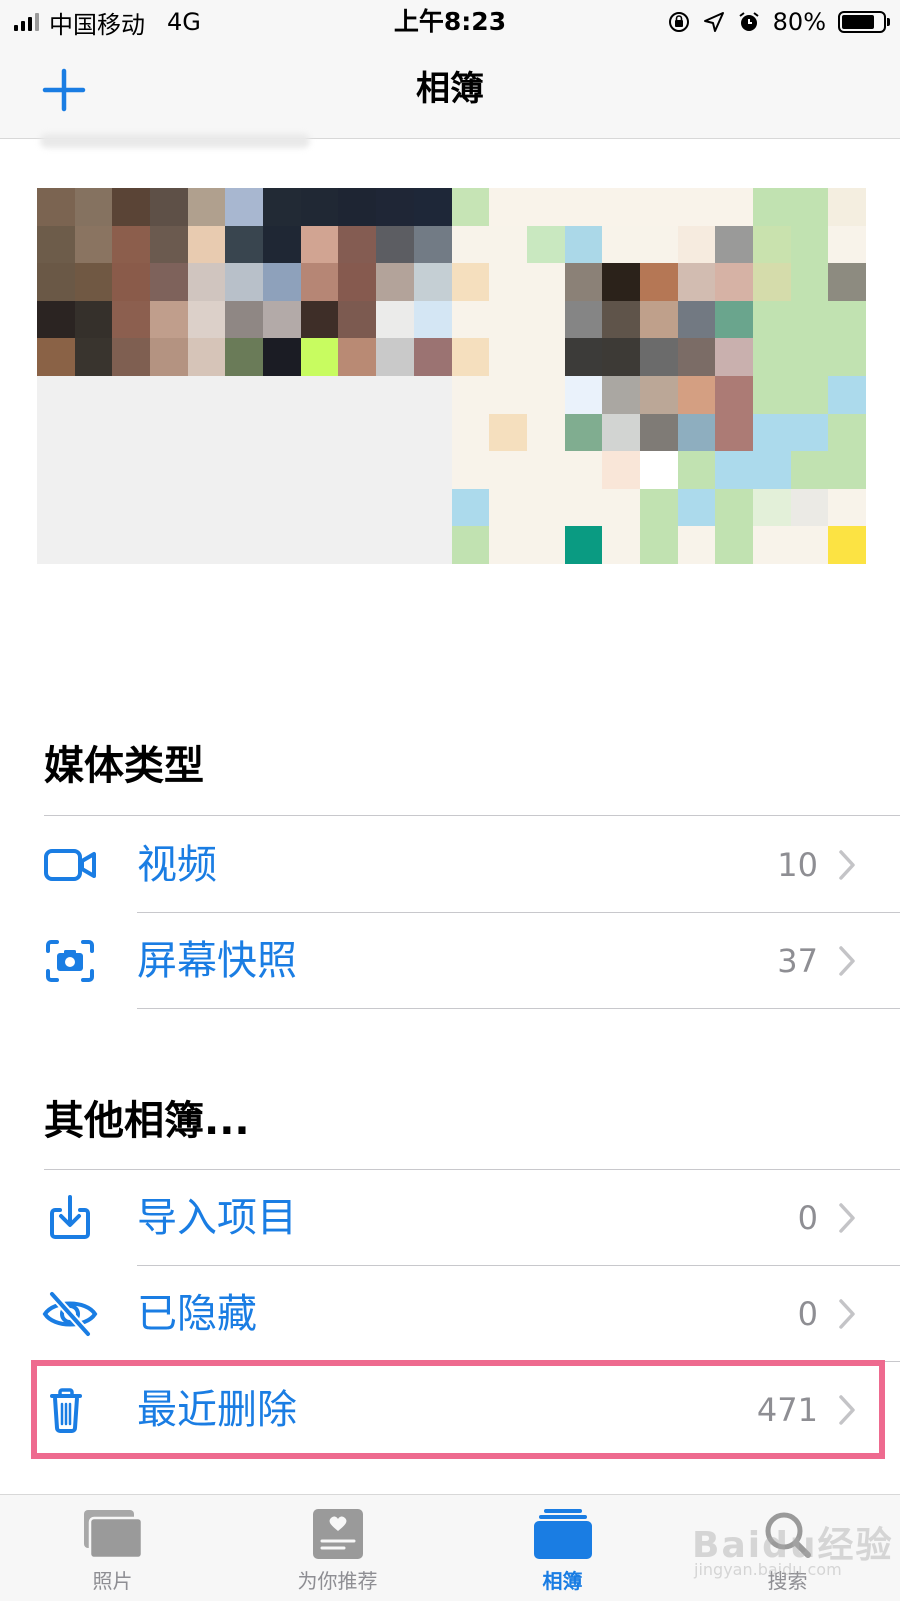  What do you see at coordinates (458, 1409) in the screenshot?
I see `highlight-annotation-box` at bounding box center [458, 1409].